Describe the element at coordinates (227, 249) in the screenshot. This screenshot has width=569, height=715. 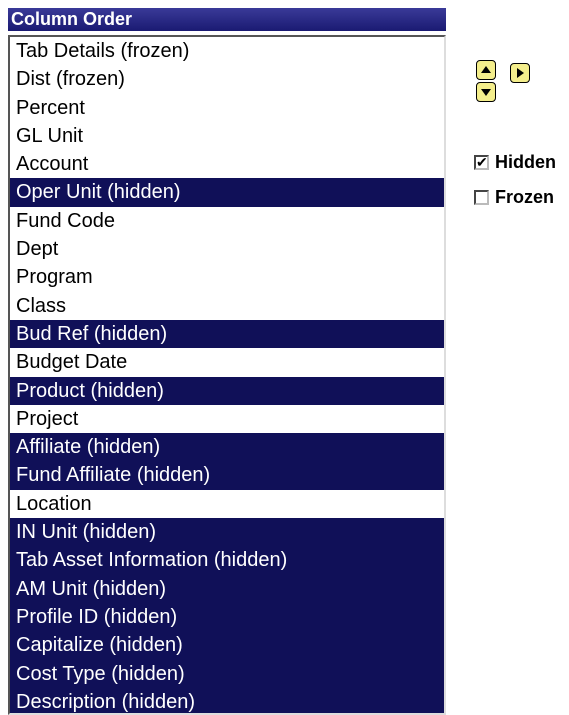
I see `list-item: Dept` at that location.